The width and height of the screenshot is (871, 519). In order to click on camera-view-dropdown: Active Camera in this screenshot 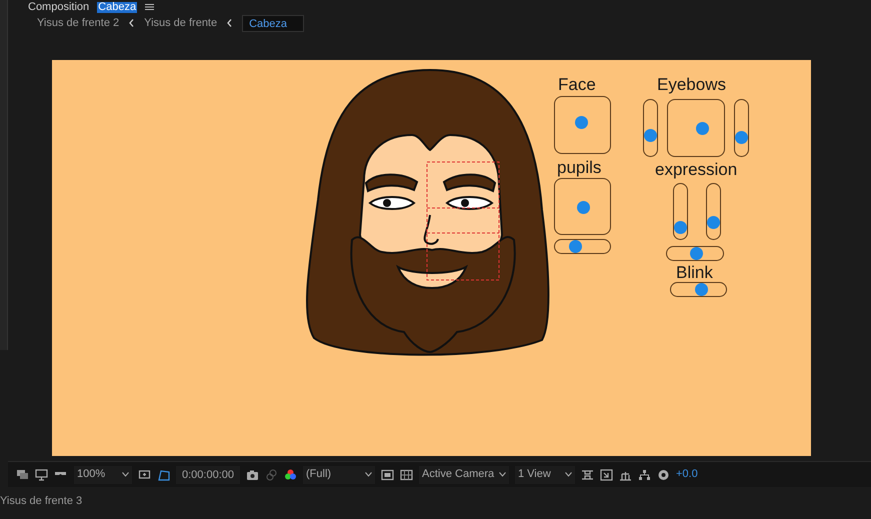, I will do `click(464, 475)`.